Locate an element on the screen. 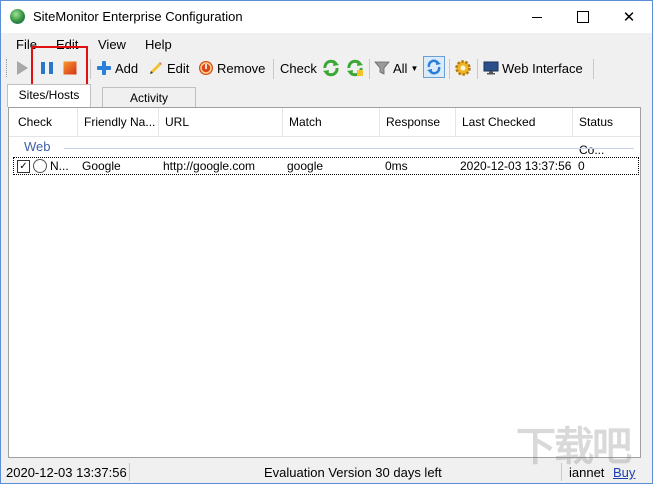 Image resolution: width=653 pixels, height=484 pixels. title-bar: SiteMonitor Enterprise Configuration ✕ is located at coordinates (326, 17).